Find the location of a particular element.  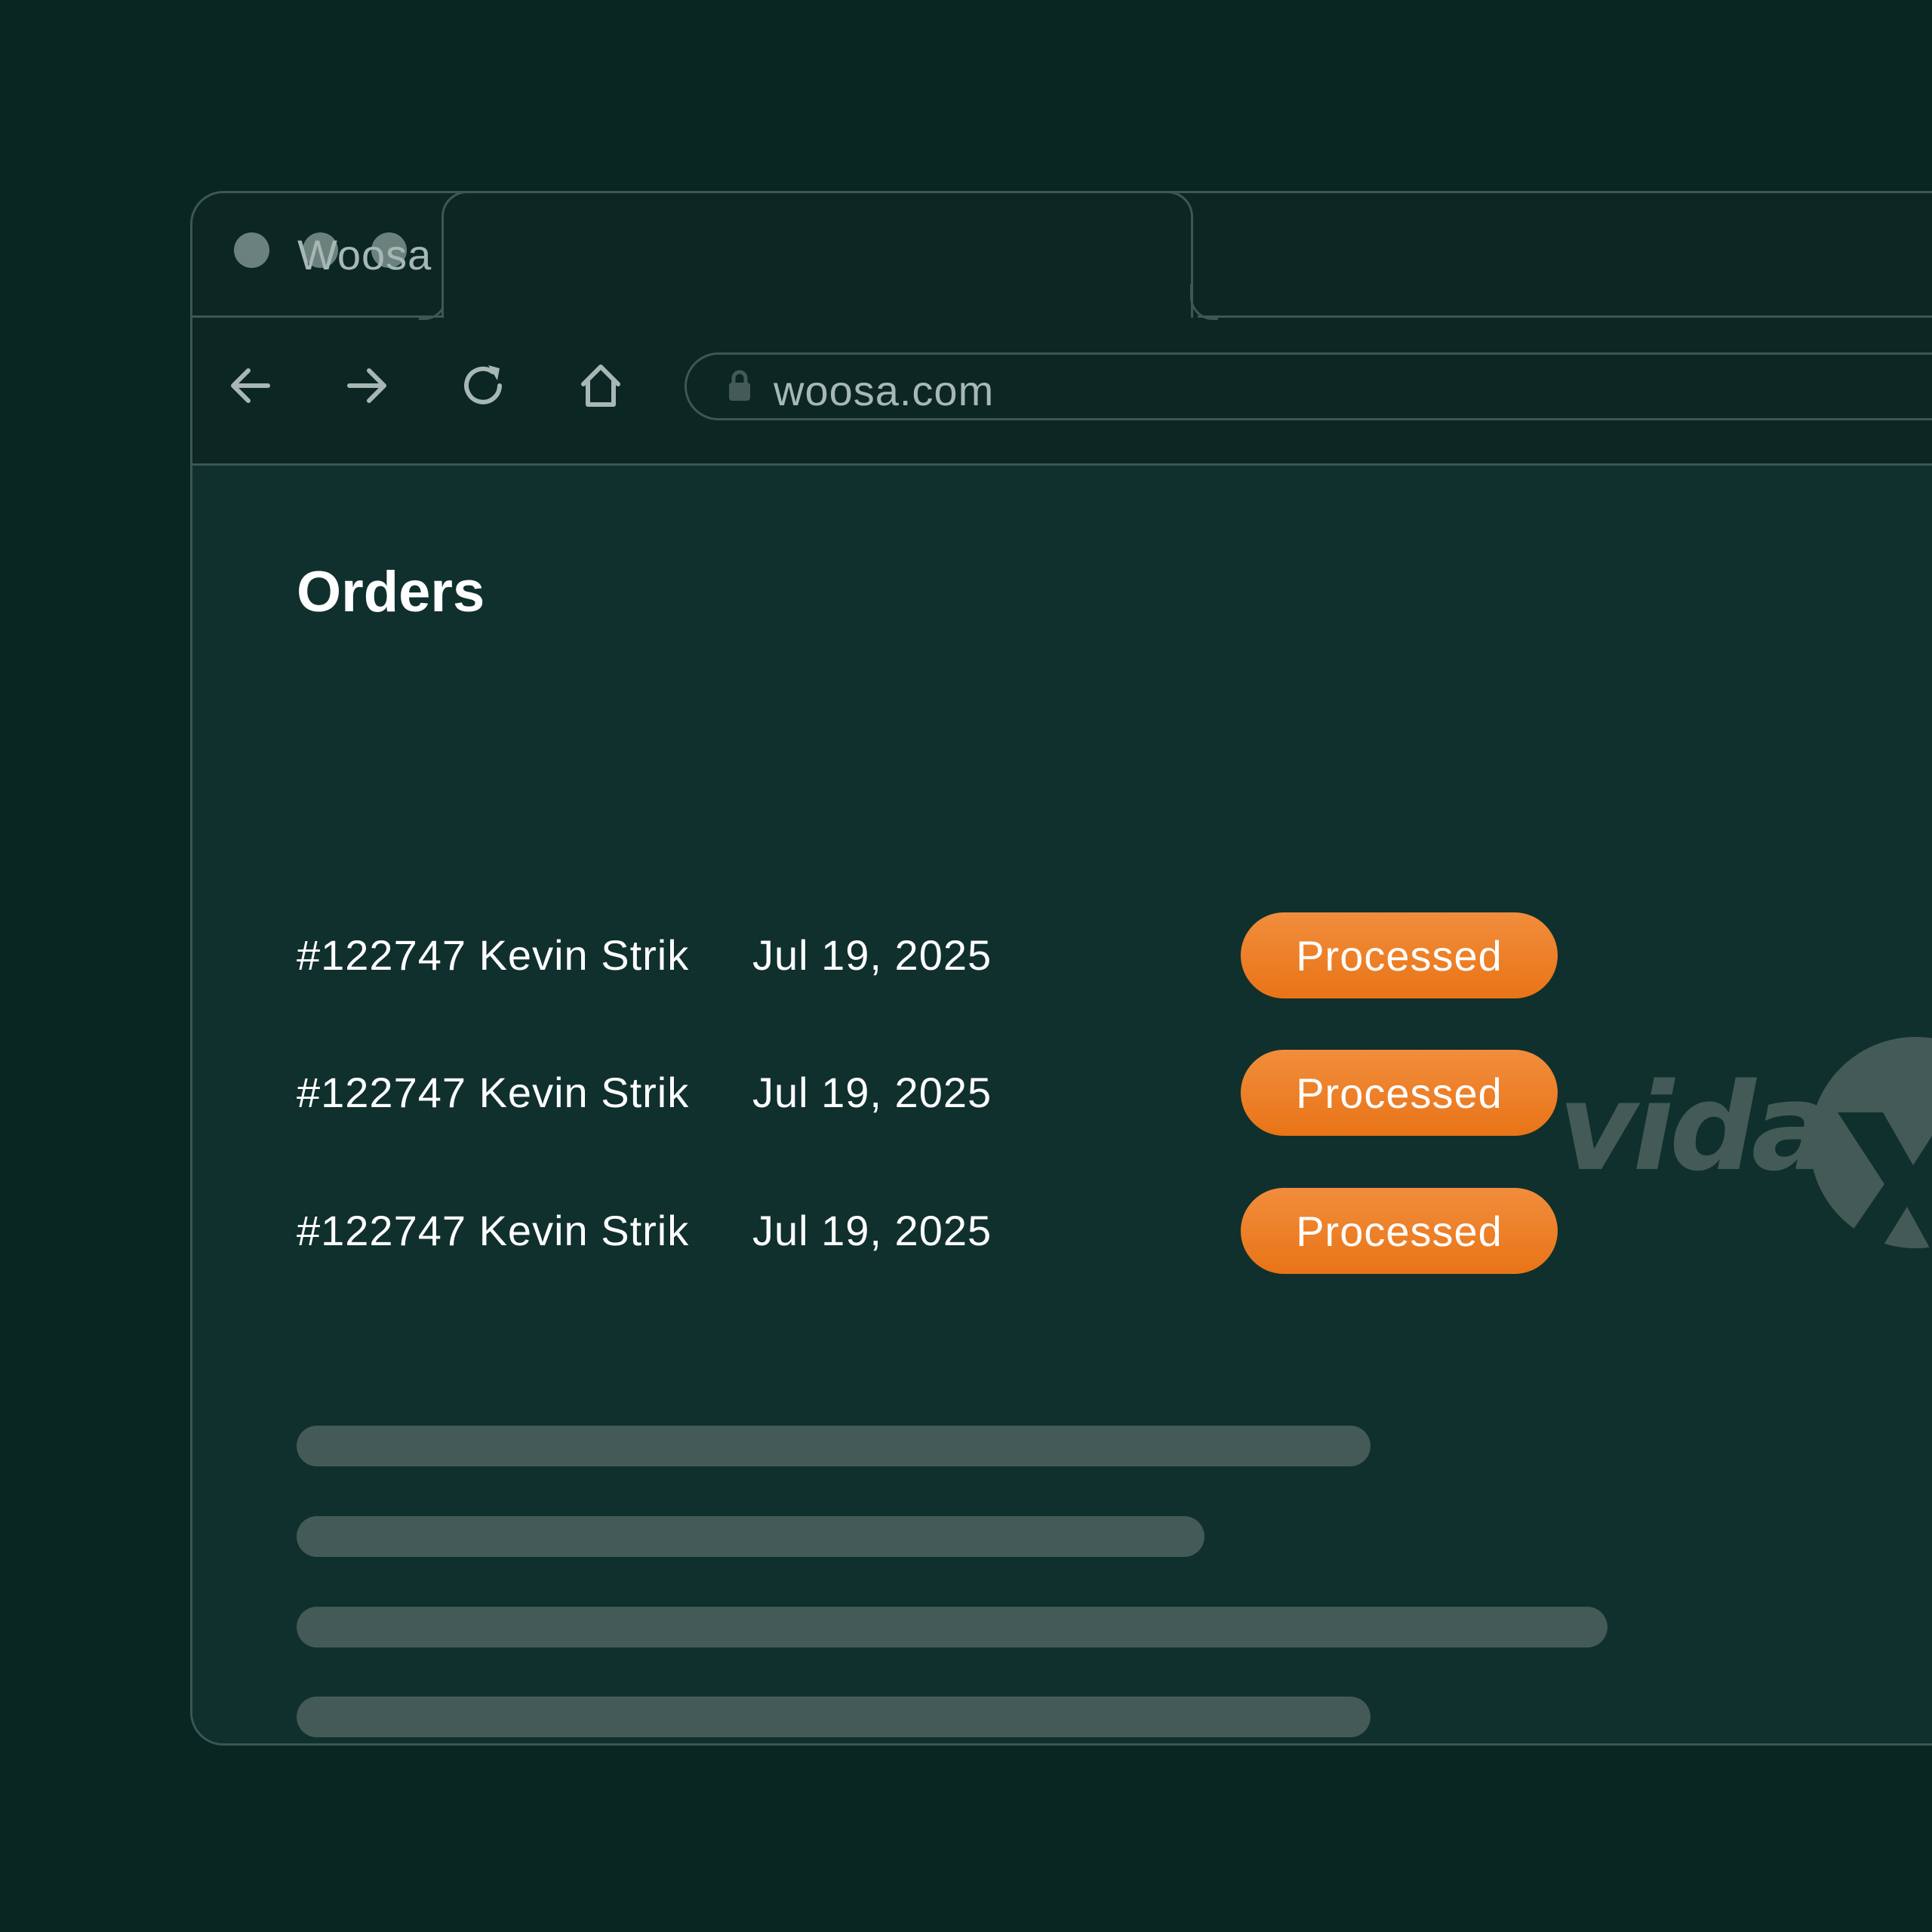

home-icon is located at coordinates (600, 385).